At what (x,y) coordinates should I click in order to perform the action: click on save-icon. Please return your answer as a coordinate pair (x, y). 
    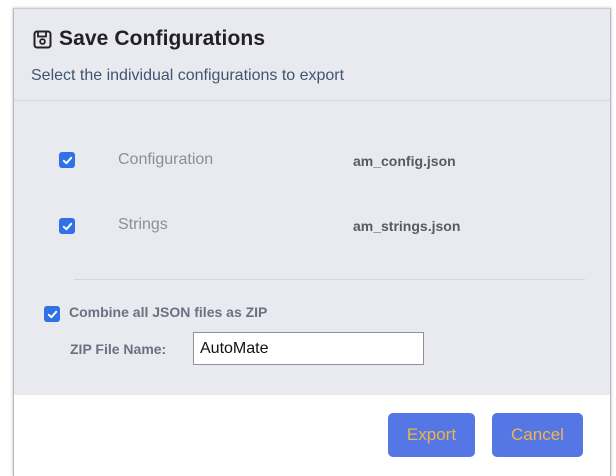
    Looking at the image, I should click on (42, 39).